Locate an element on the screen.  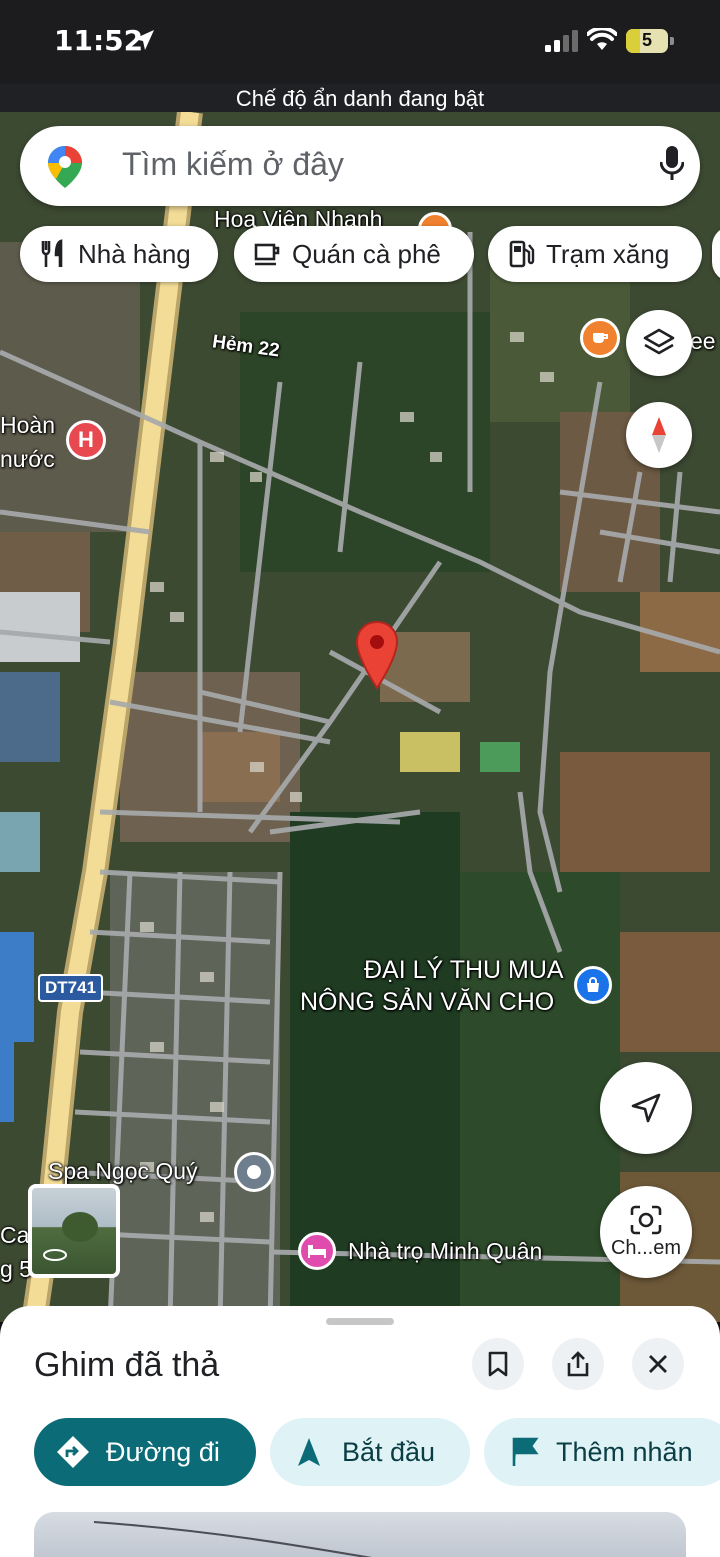
battery-icon: 5 is located at coordinates (650, 41).